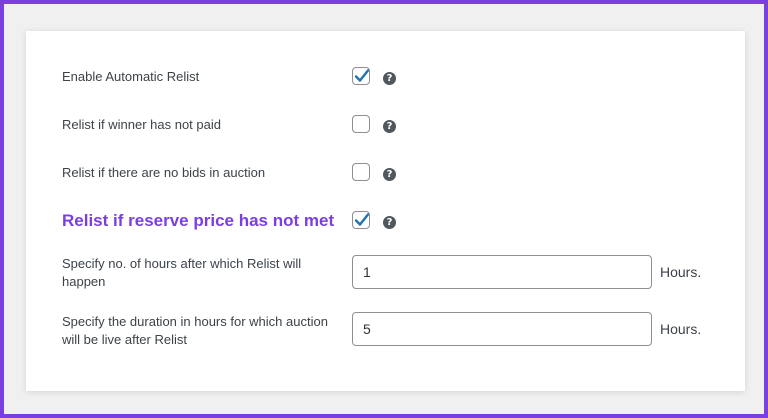  I want to click on relist-no-bids-checkbox, so click(361, 172).